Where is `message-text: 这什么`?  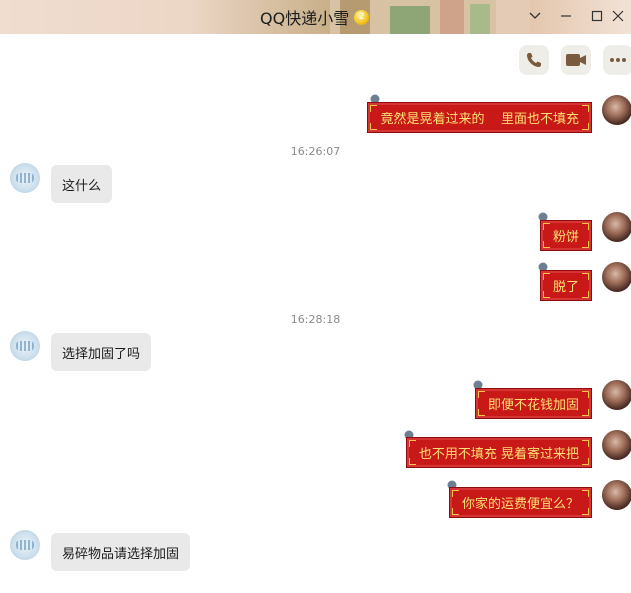 message-text: 这什么 is located at coordinates (82, 186).